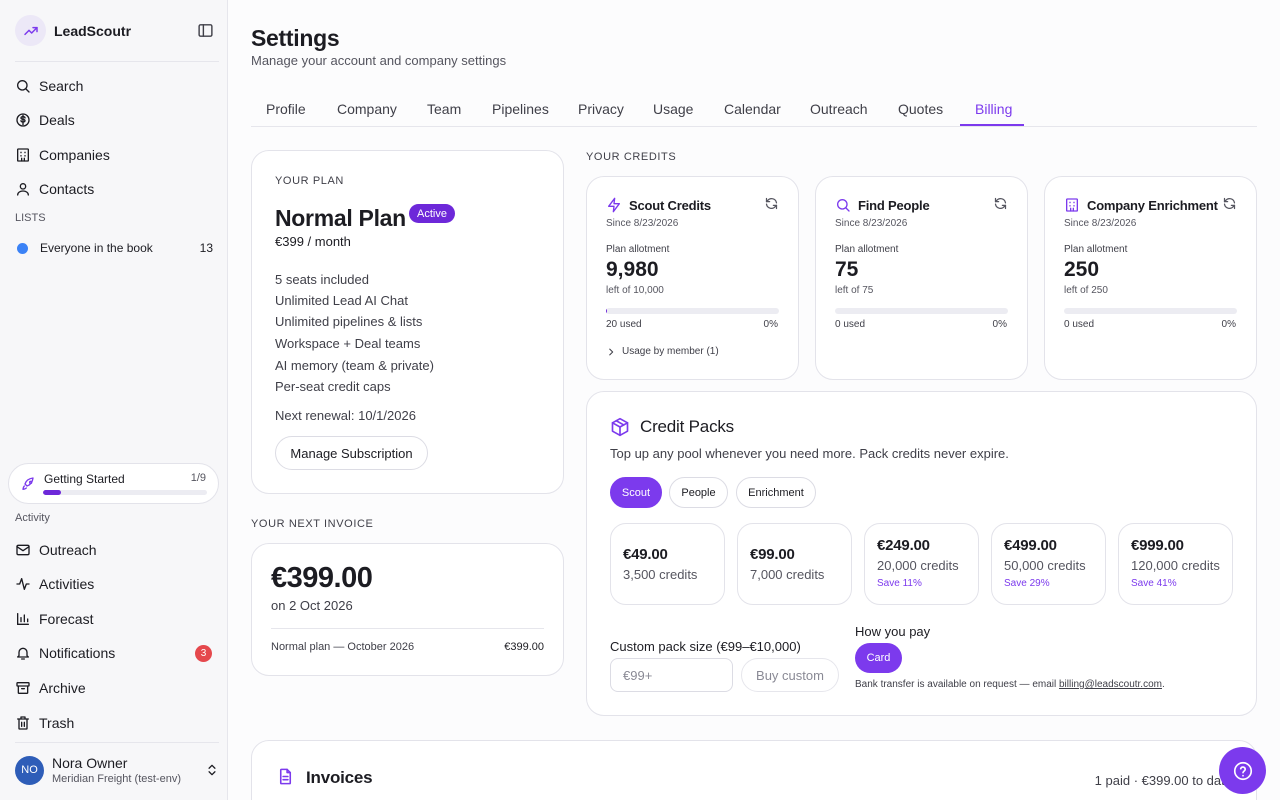 Image resolution: width=1280 pixels, height=800 pixels. What do you see at coordinates (116, 779) in the screenshot?
I see `user-org: Meridian Freight (test-env)` at bounding box center [116, 779].